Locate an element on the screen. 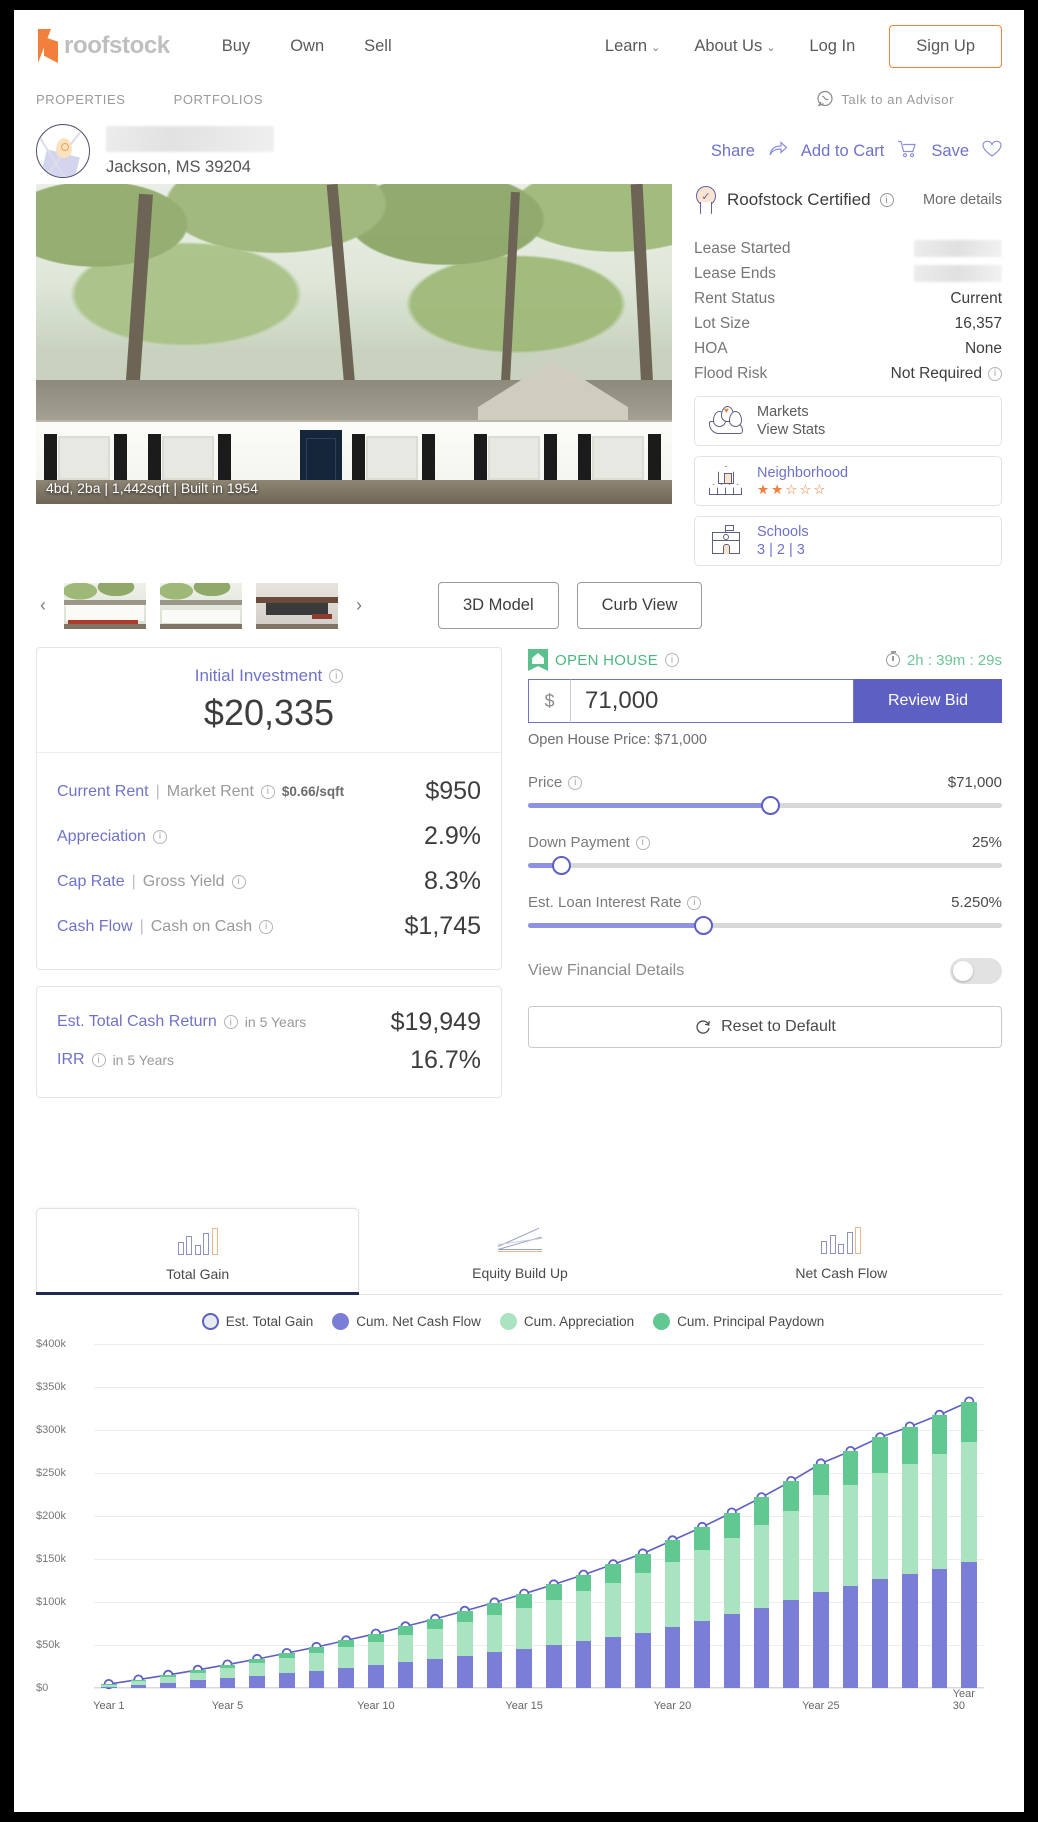  schools-card: Schools 3 | 2 | 3 is located at coordinates (848, 541).